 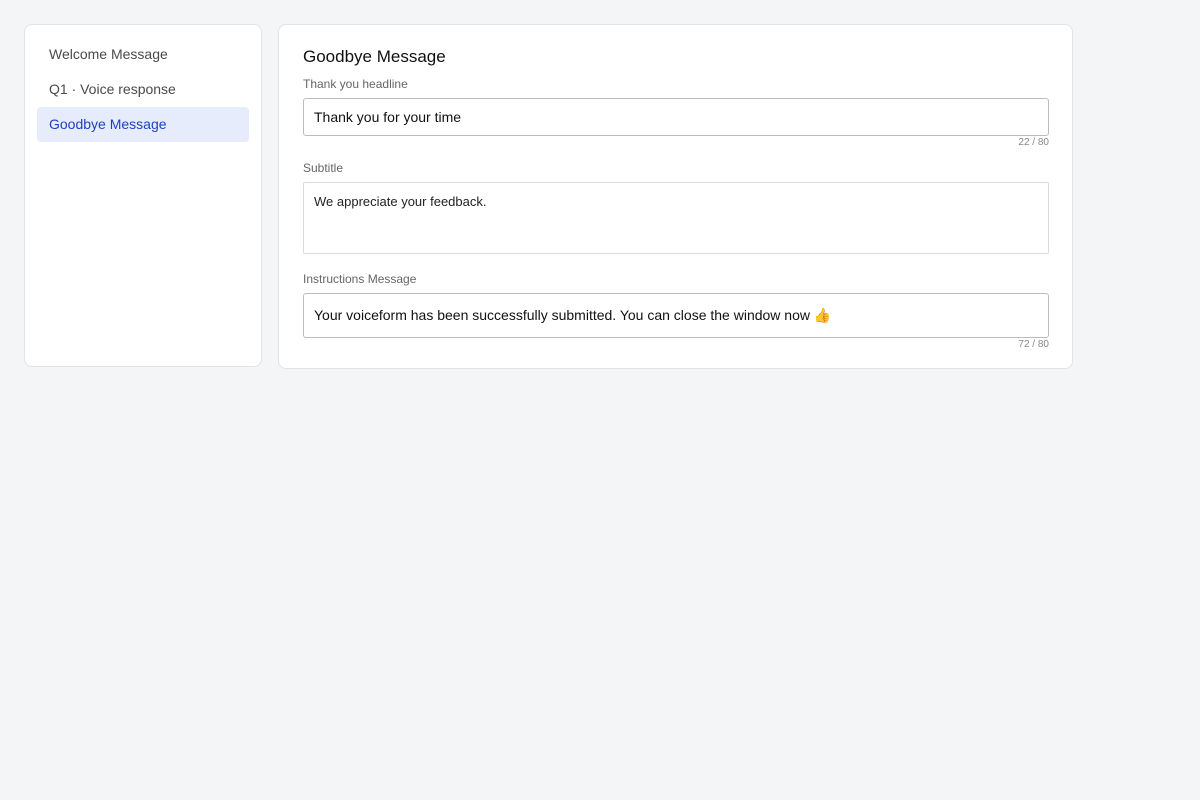 I want to click on headline-input, so click(x=676, y=117).